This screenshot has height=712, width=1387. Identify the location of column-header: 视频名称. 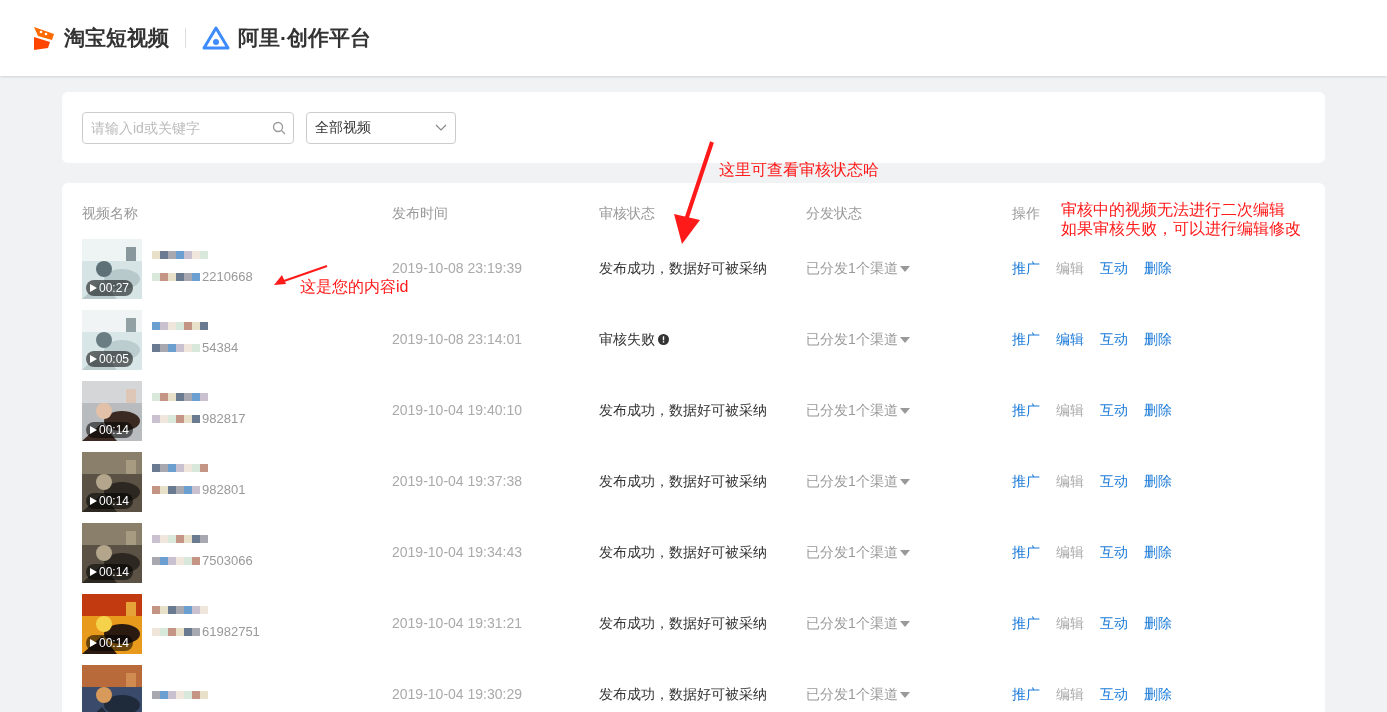
(110, 212).